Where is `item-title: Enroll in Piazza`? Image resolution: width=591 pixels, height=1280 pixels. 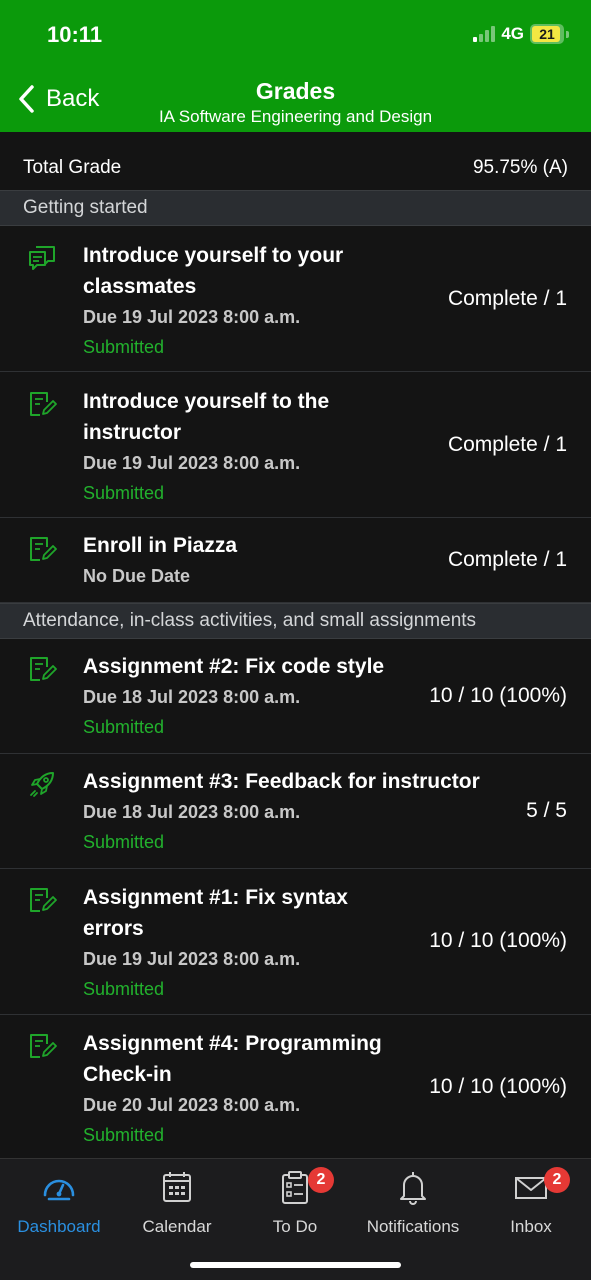 item-title: Enroll in Piazza is located at coordinates (160, 545).